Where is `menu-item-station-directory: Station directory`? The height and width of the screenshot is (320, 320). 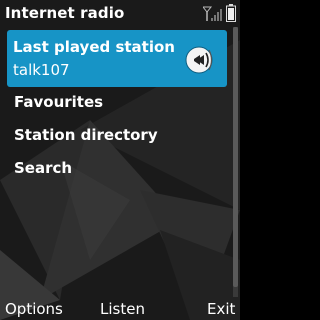
menu-item-station-directory: Station directory is located at coordinates (86, 135).